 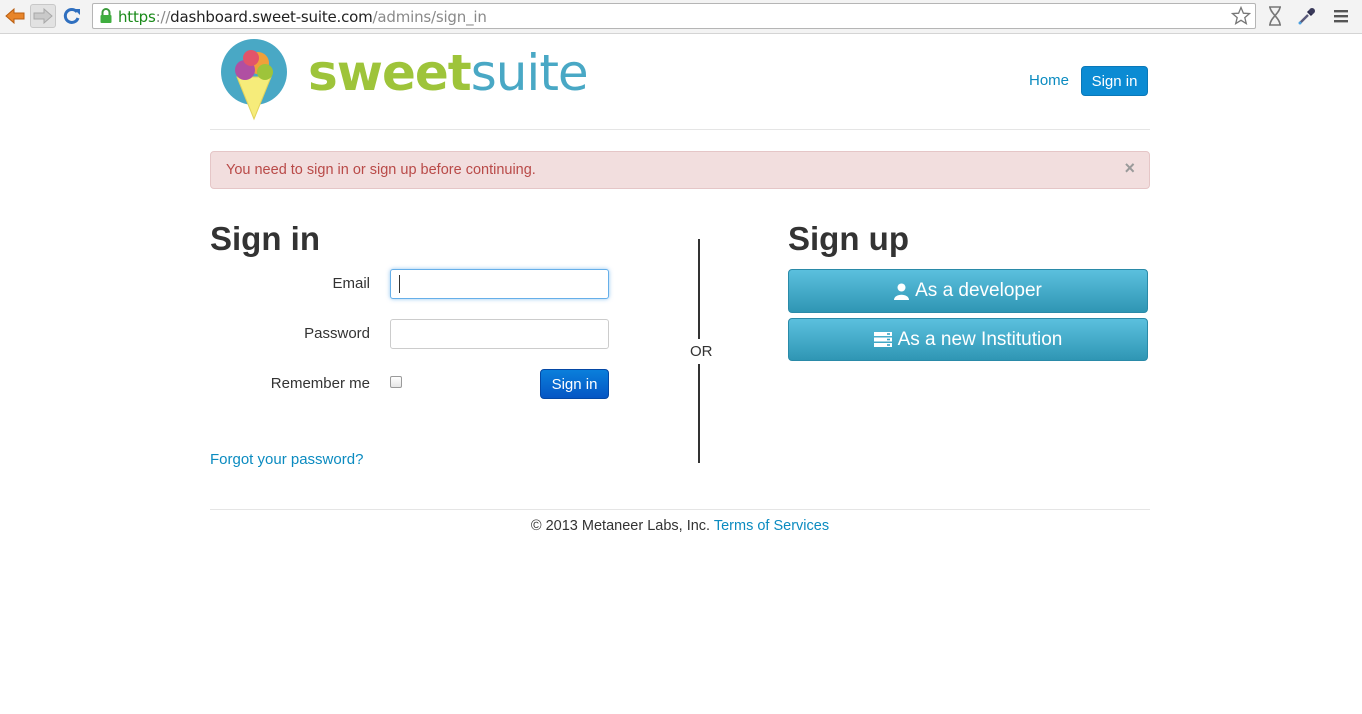 I want to click on signup-institution-label: As a new Institution, so click(x=980, y=339).